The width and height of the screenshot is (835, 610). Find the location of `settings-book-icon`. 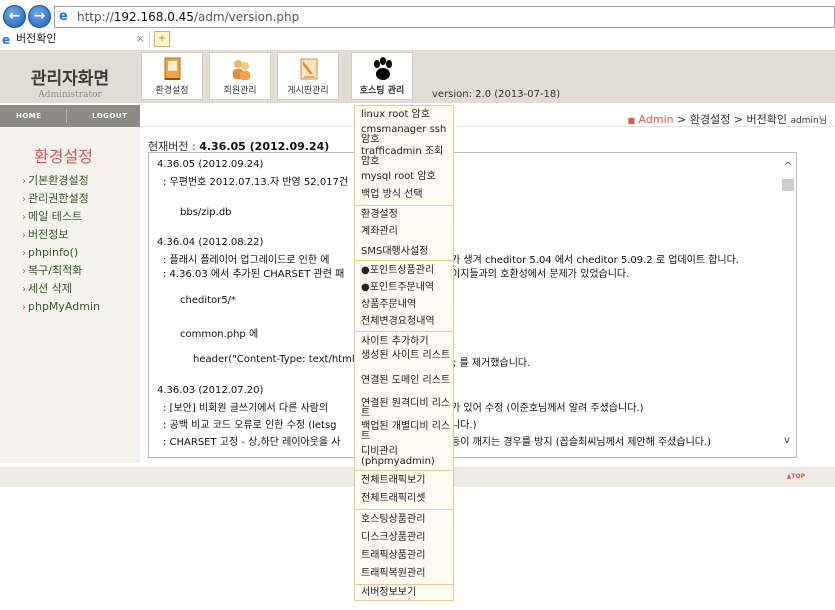

settings-book-icon is located at coordinates (172, 68).